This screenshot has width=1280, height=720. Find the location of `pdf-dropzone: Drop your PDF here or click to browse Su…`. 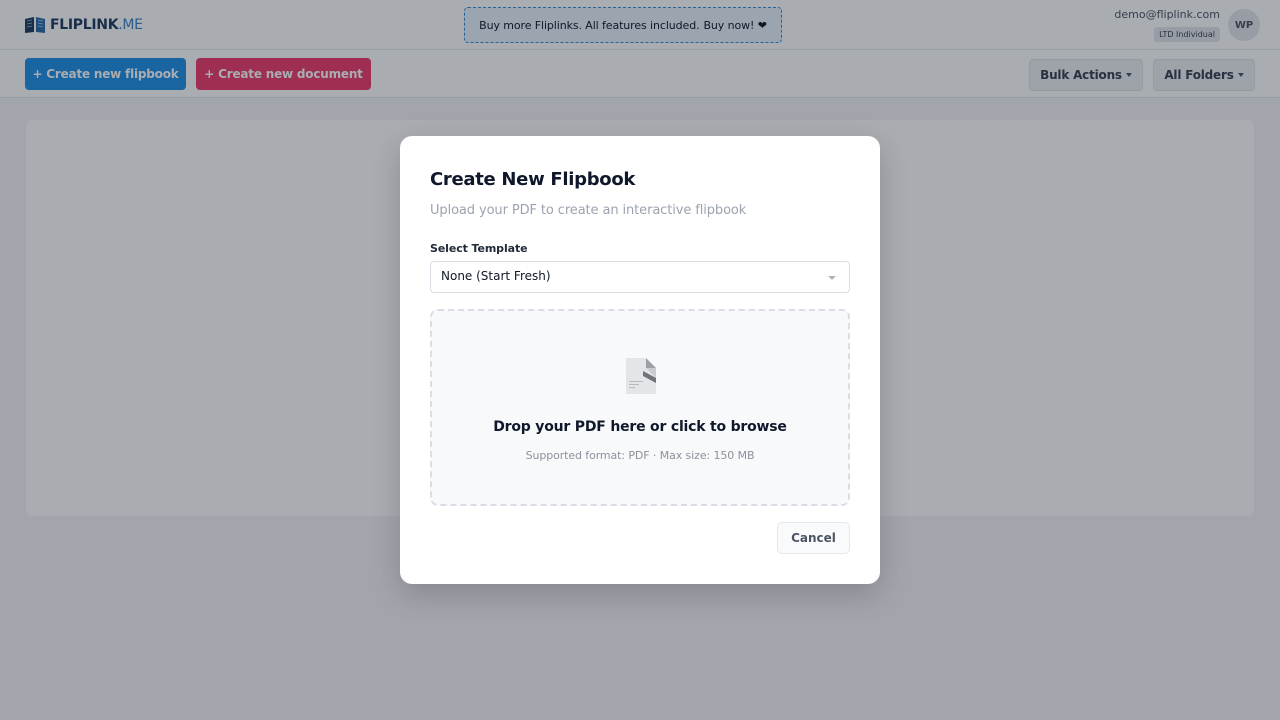

pdf-dropzone: Drop your PDF here or click to browse Su… is located at coordinates (640, 407).